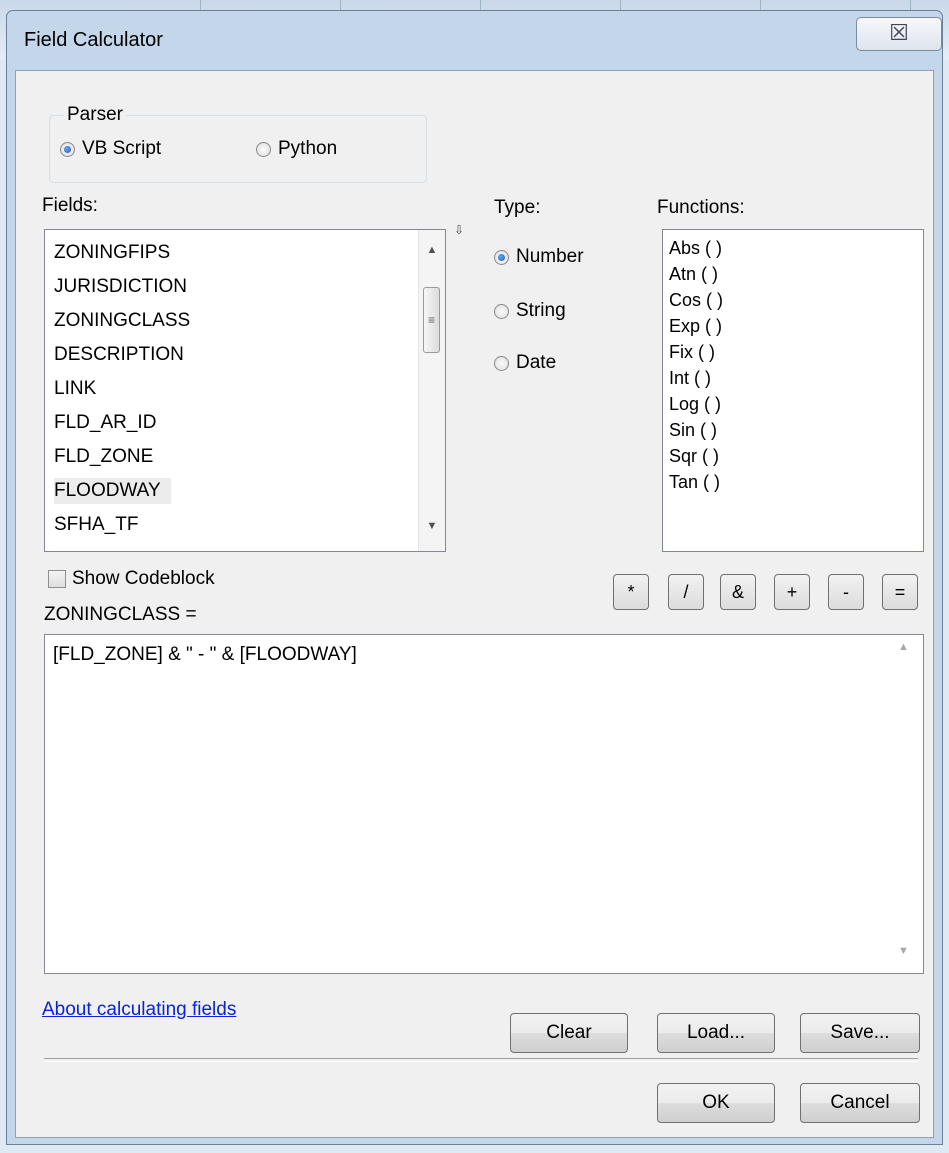 The width and height of the screenshot is (949, 1153). Describe the element at coordinates (112, 491) in the screenshot. I see `list-item-selected: FLOODWAY` at that location.